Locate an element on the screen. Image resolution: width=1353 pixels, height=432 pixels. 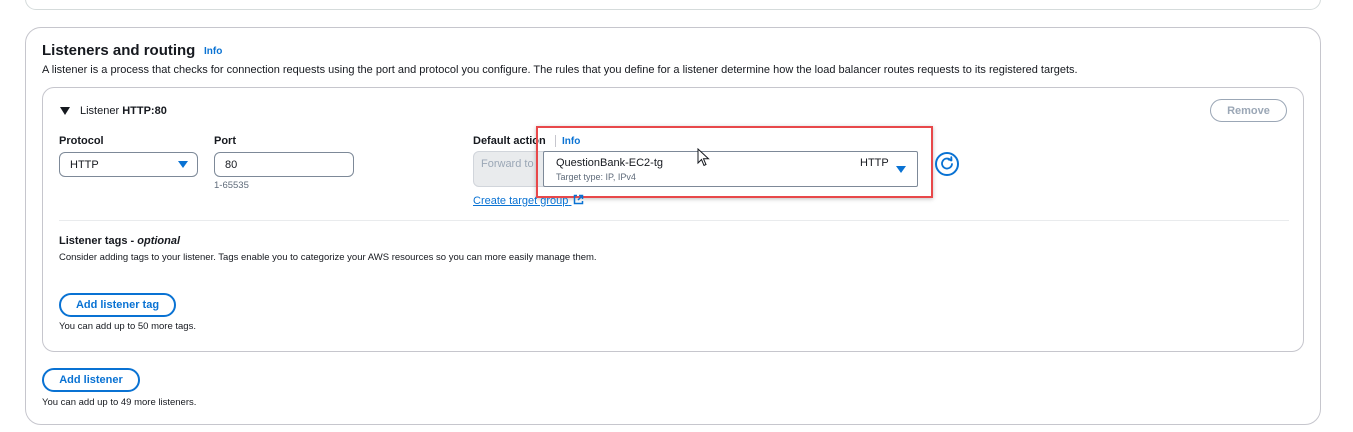
refresh-button is located at coordinates (947, 164).